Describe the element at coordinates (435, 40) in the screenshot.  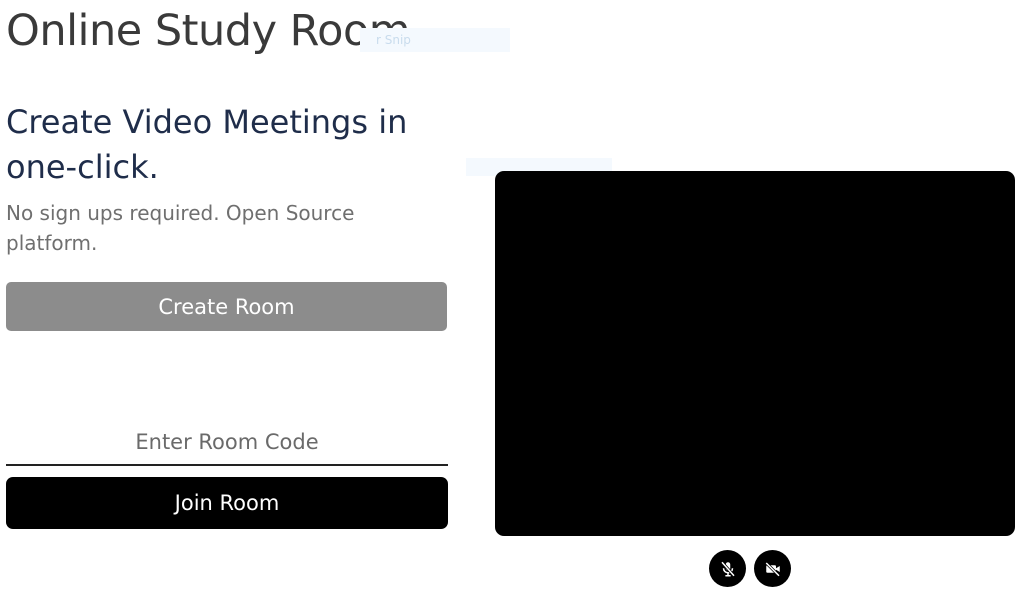
I see `snip-tool-overlay: r Snip` at that location.